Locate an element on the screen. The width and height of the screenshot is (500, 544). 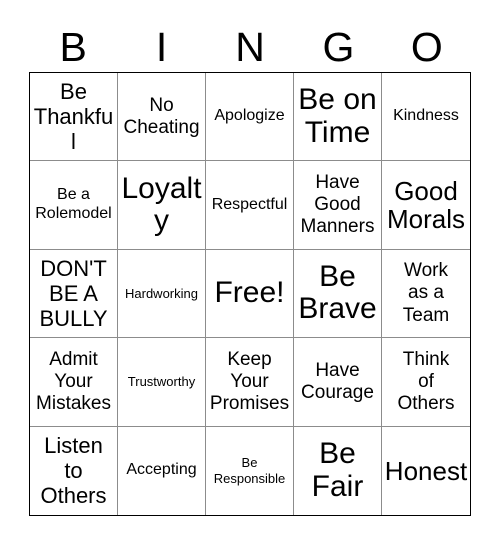
bingo-cell-r3-c2: Hardworking is located at coordinates (162, 294).